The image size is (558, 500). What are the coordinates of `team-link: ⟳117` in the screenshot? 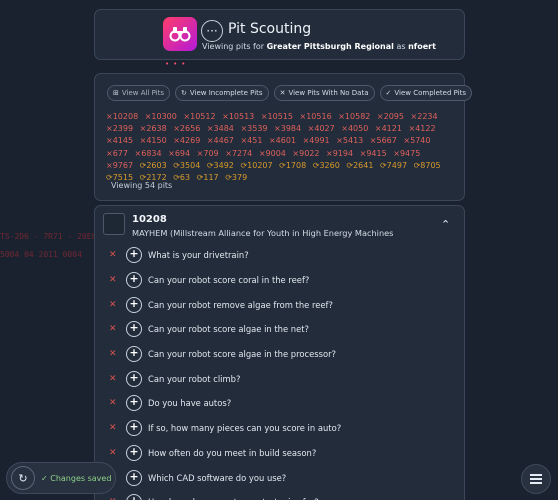 It's located at (208, 177).